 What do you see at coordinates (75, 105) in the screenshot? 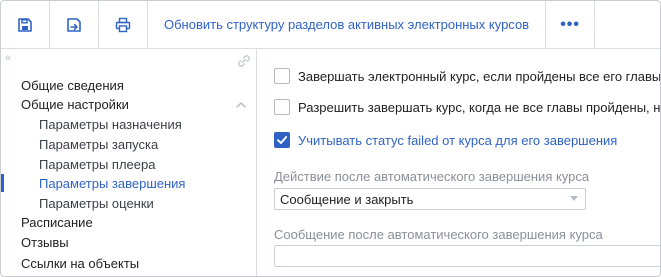
I see `sidebar-item-general-settings: Общие настройки` at bounding box center [75, 105].